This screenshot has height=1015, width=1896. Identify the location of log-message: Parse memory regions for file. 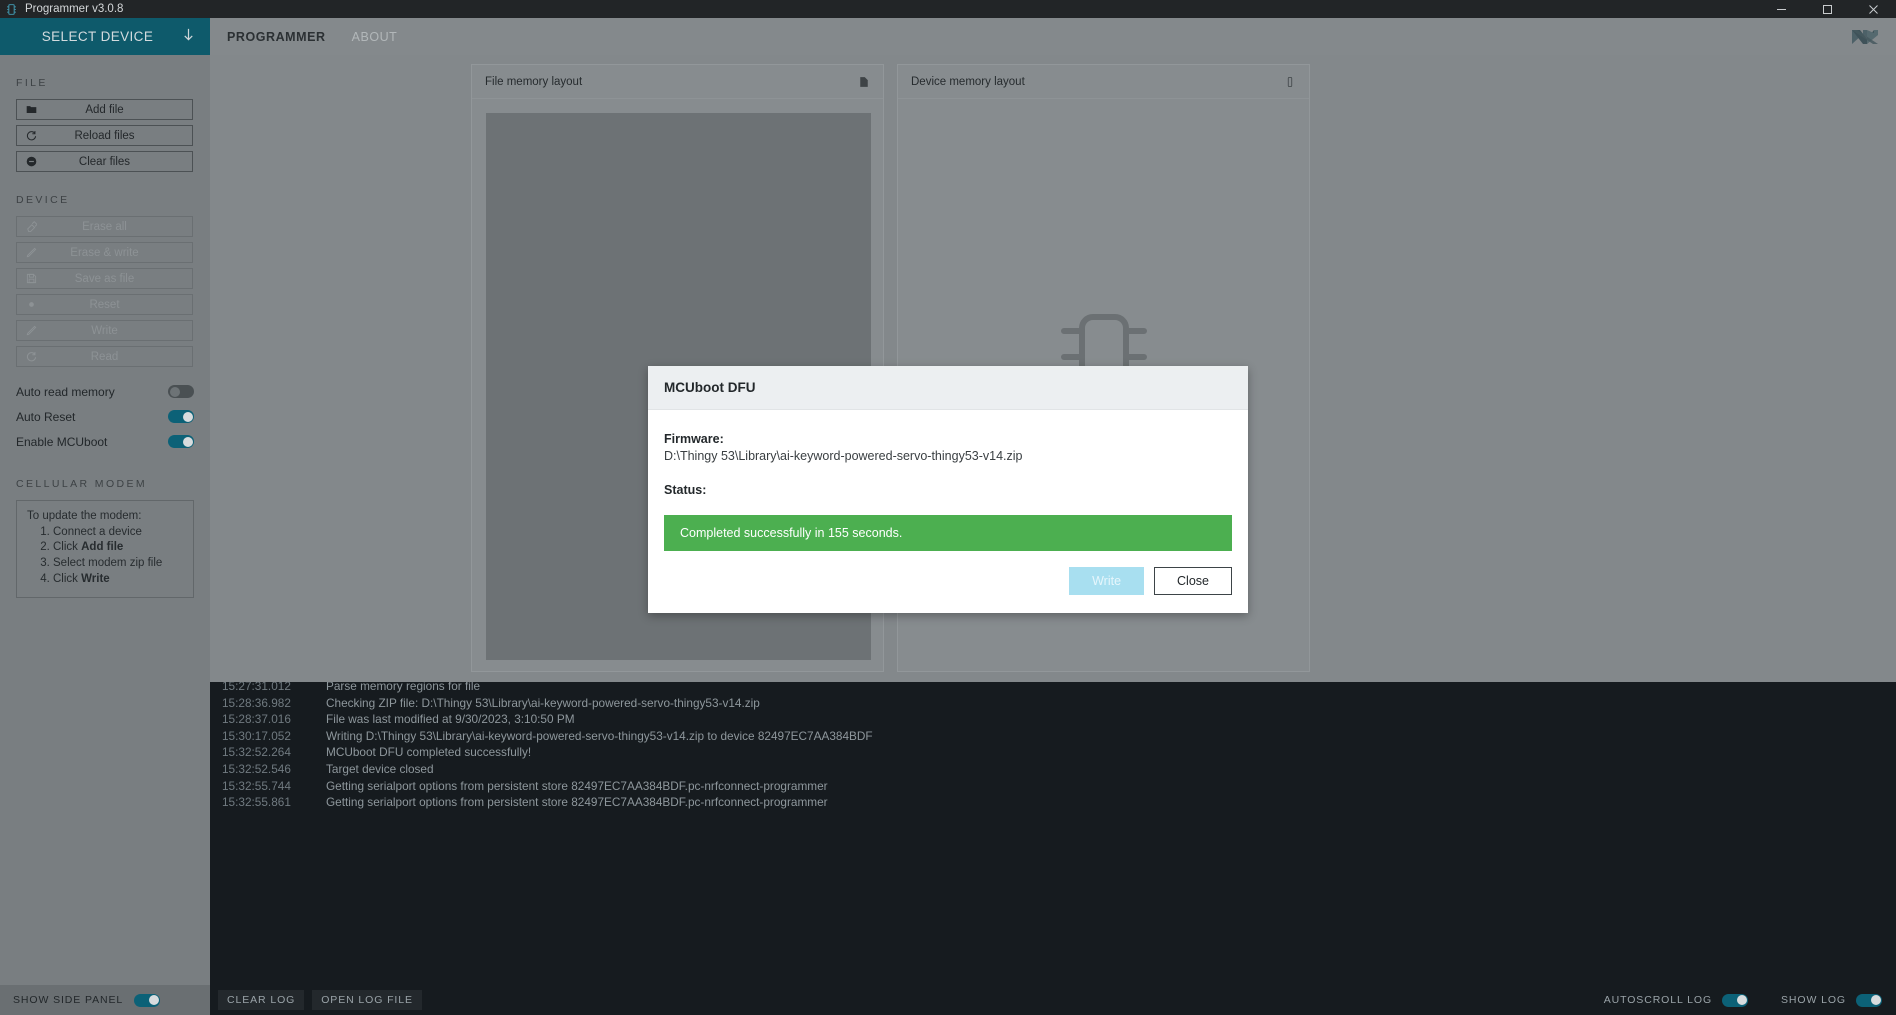
(403, 687).